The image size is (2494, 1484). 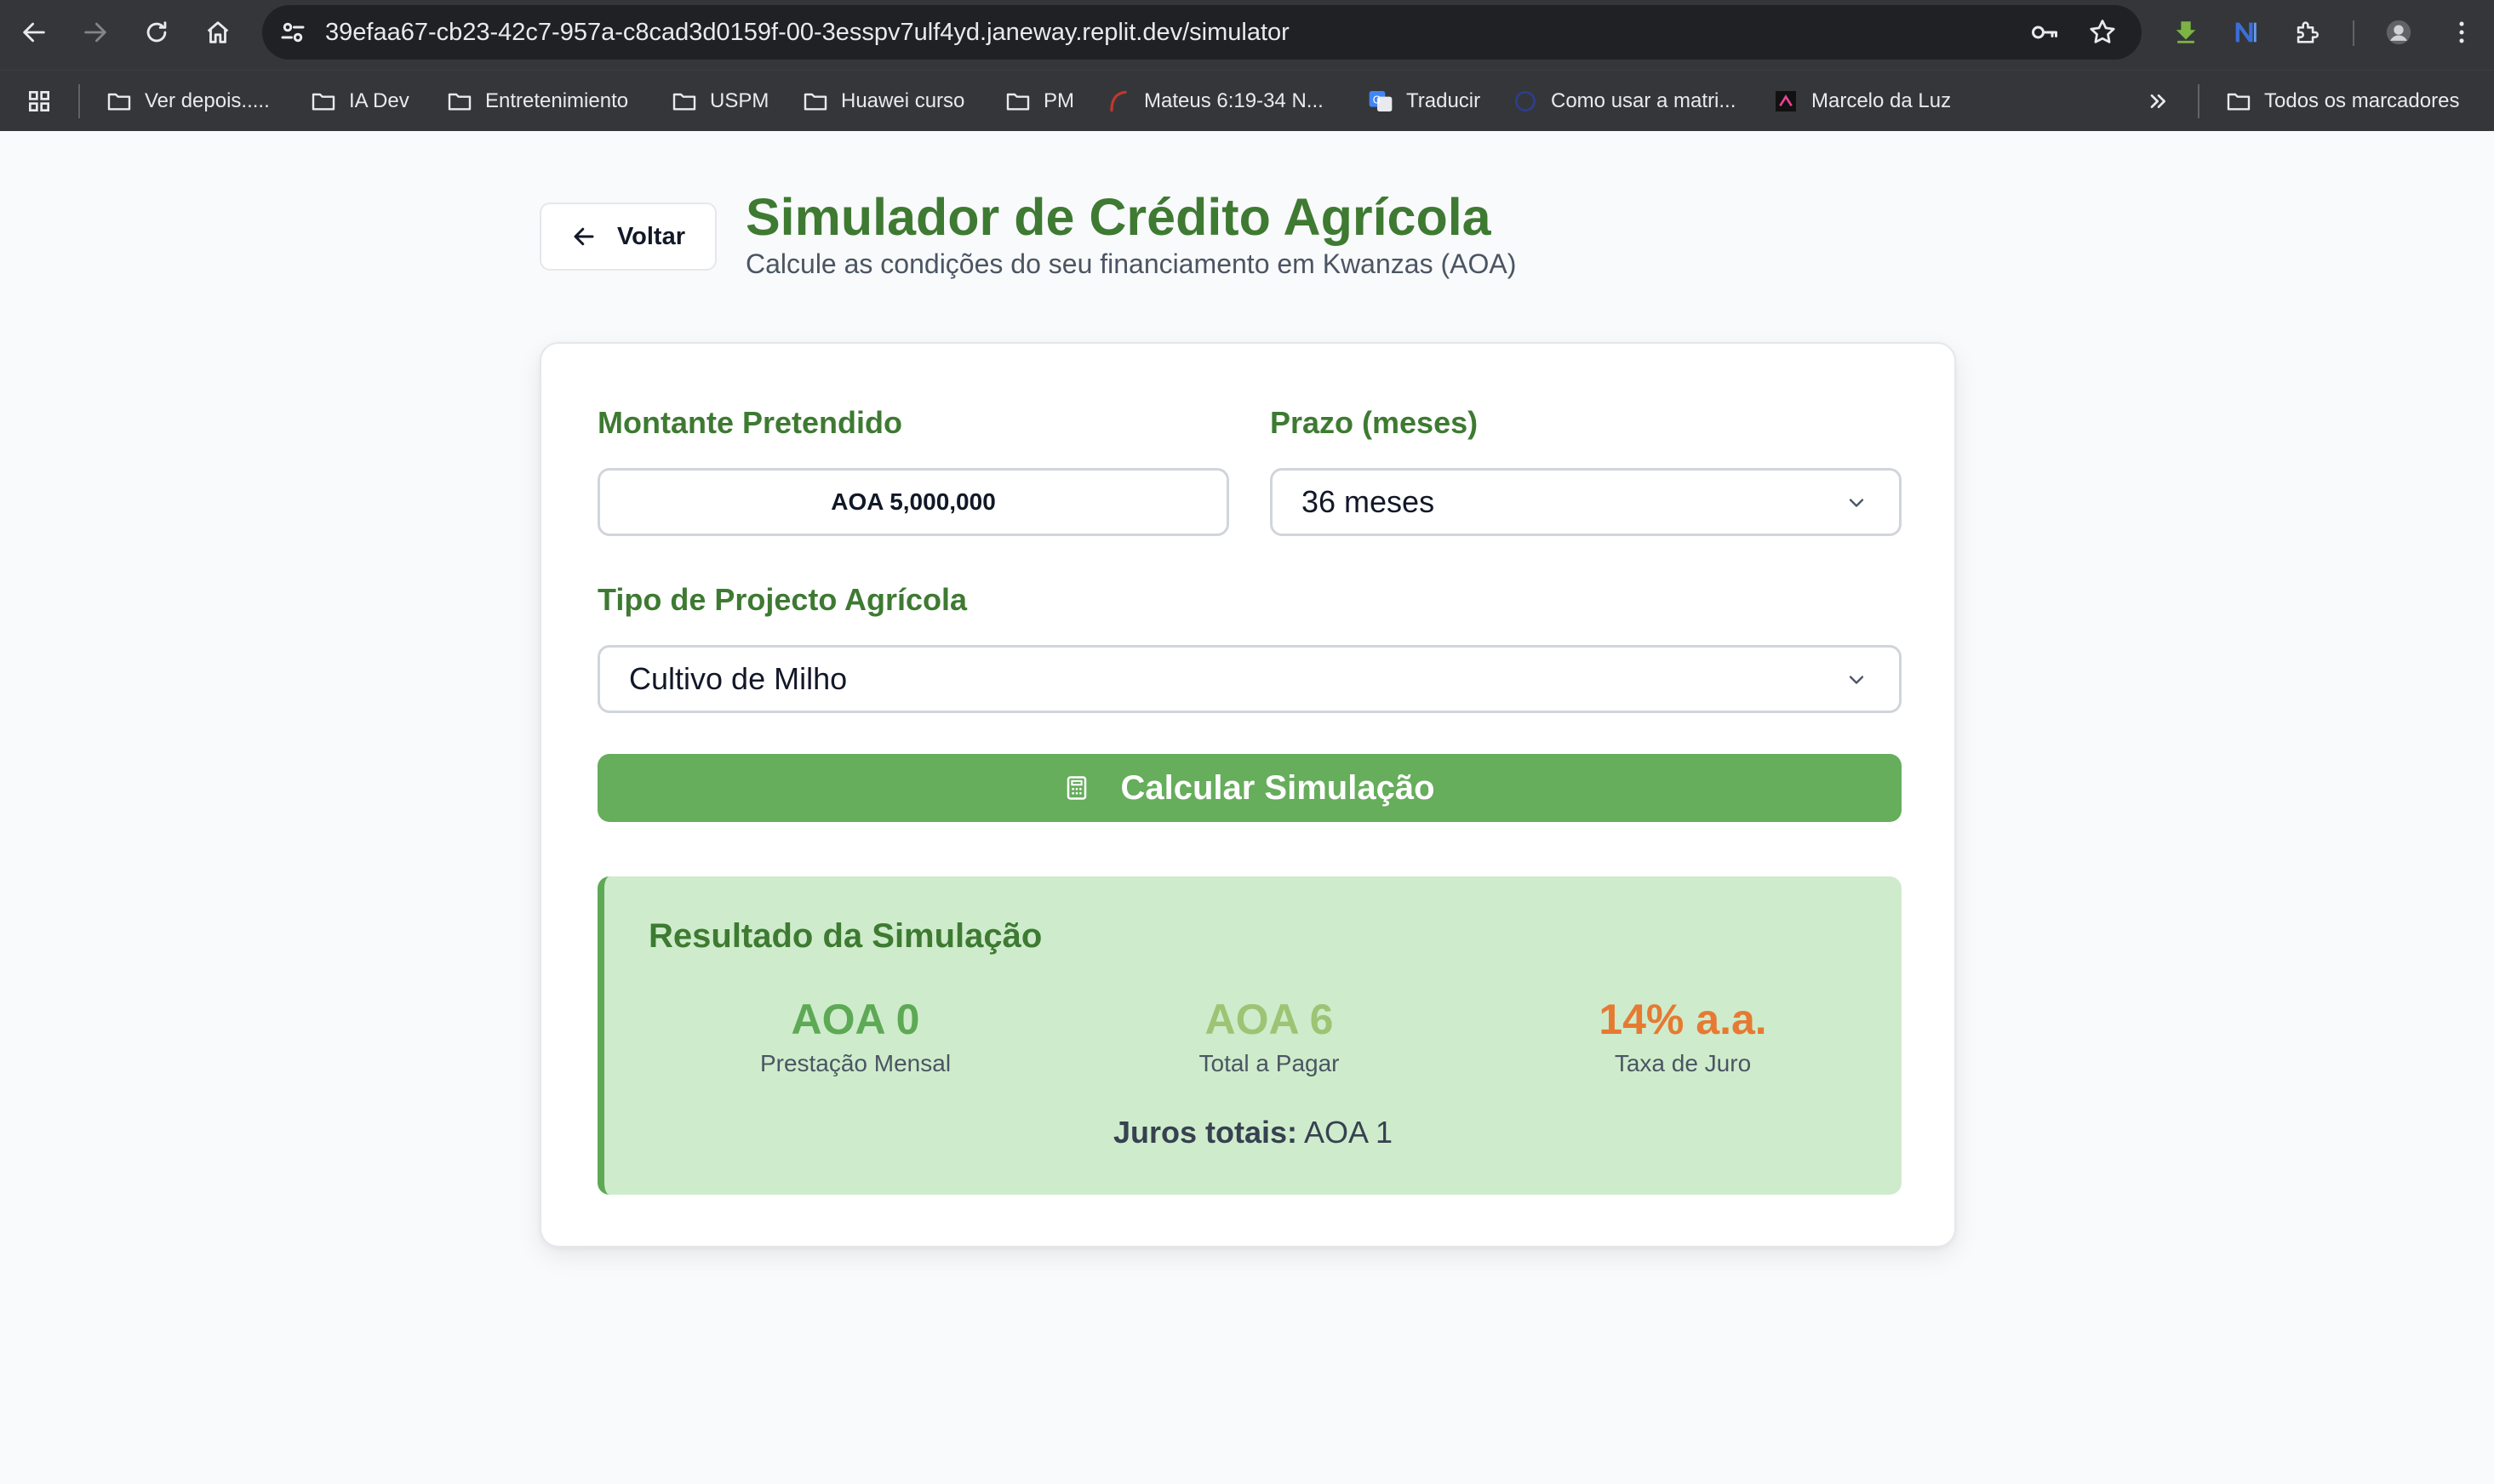 What do you see at coordinates (2307, 32) in the screenshot?
I see `extensions-puzzle-icon` at bounding box center [2307, 32].